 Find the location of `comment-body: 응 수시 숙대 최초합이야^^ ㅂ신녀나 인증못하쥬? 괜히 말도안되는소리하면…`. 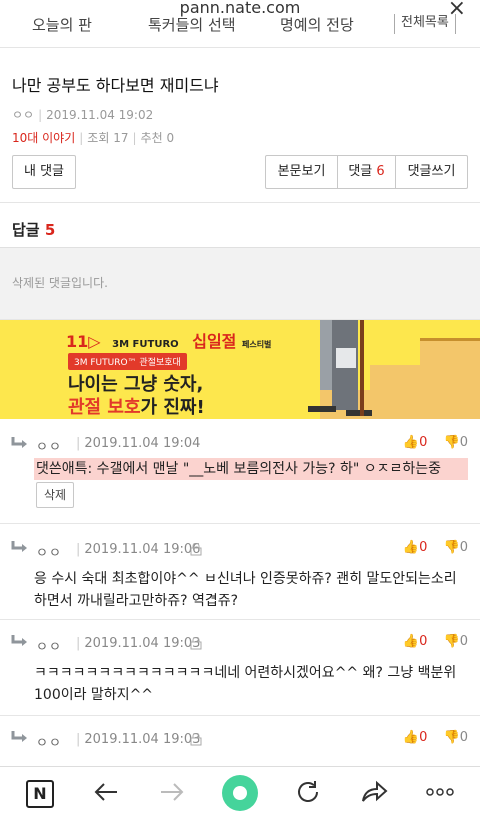

comment-body: 응 수시 숙대 최초합이야^^ ㅂ신녀나 인증못하쥬? 괜히 말도안되는소리하면… is located at coordinates (245, 590).